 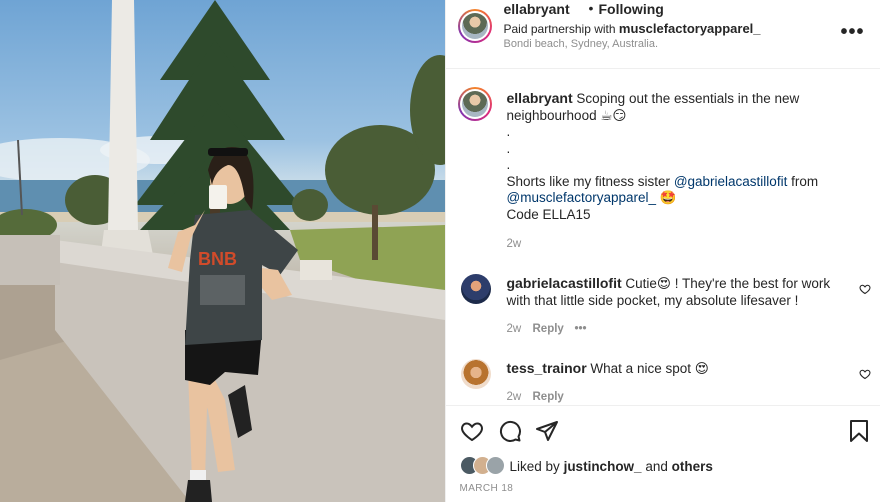 I want to click on mention-link: @musclefactoryapparel_, so click(x=582, y=197).